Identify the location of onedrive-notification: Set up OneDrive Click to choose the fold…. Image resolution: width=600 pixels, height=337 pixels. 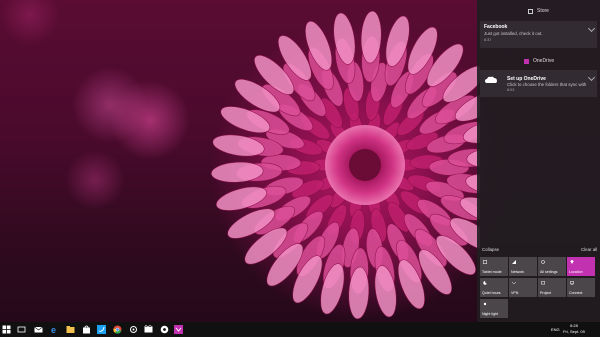
(538, 83).